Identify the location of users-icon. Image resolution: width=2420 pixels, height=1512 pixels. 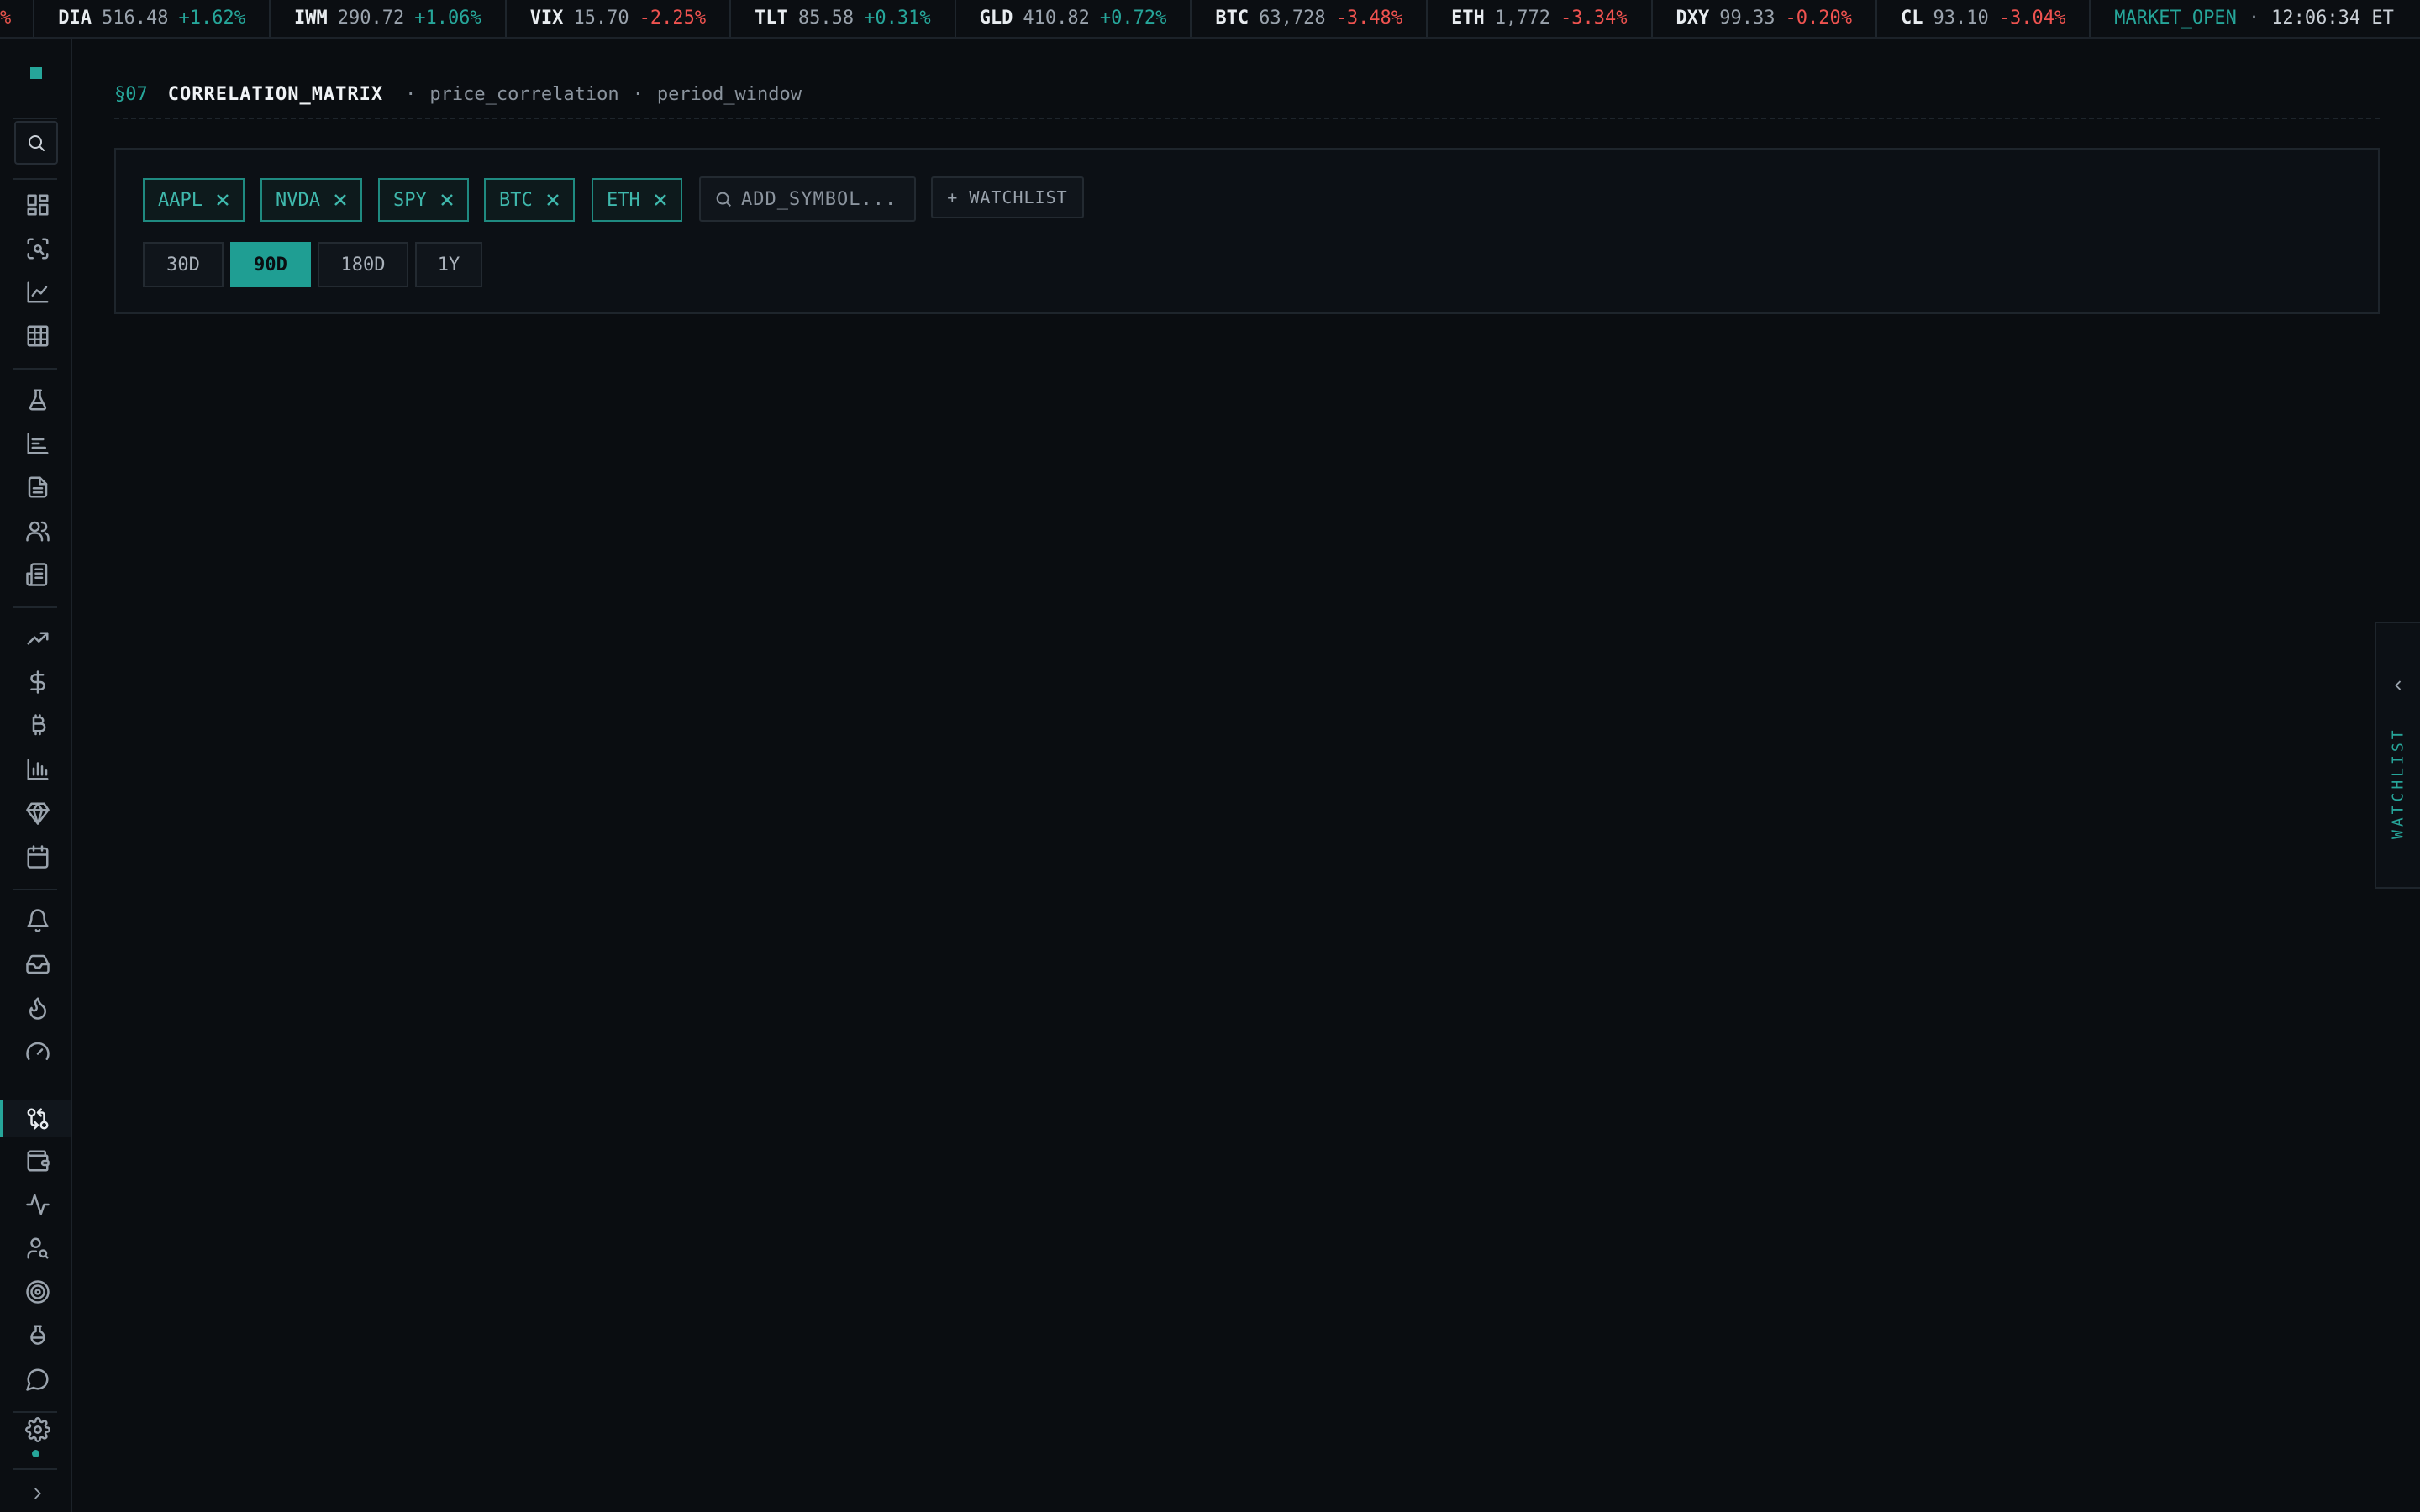
(38, 531).